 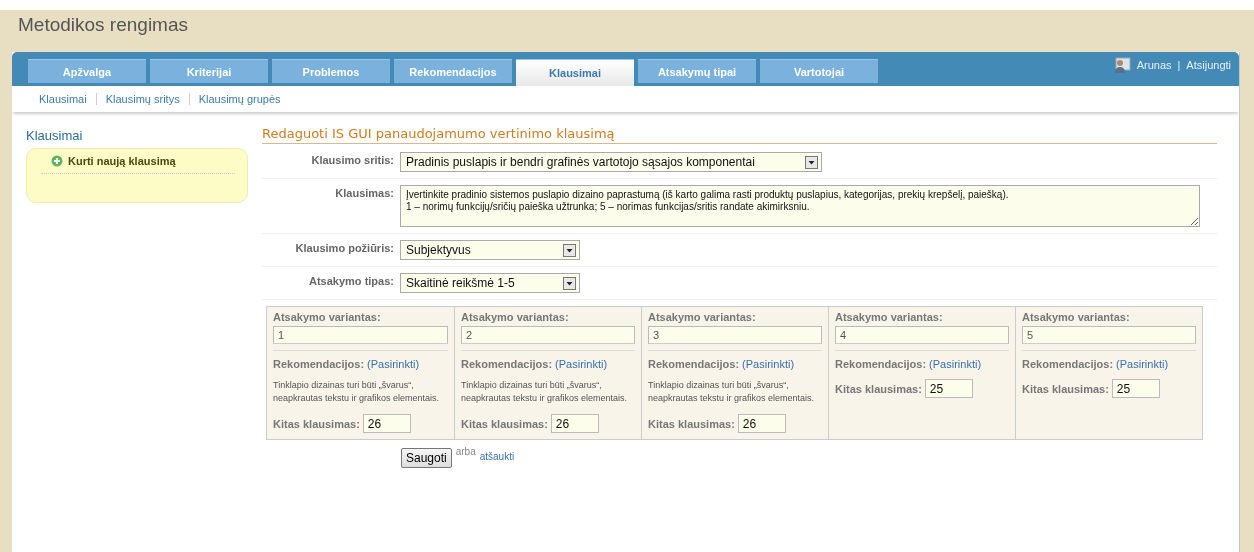 I want to click on subnav-link: Klausimų grupės, so click(x=239, y=99).